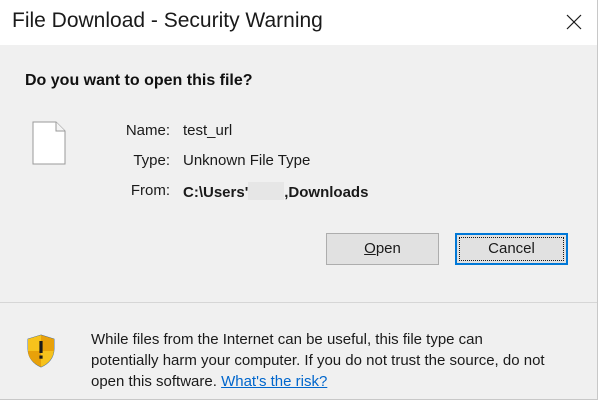 The height and width of the screenshot is (400, 598). What do you see at coordinates (247, 160) in the screenshot?
I see `type-value: Unknown File Type` at bounding box center [247, 160].